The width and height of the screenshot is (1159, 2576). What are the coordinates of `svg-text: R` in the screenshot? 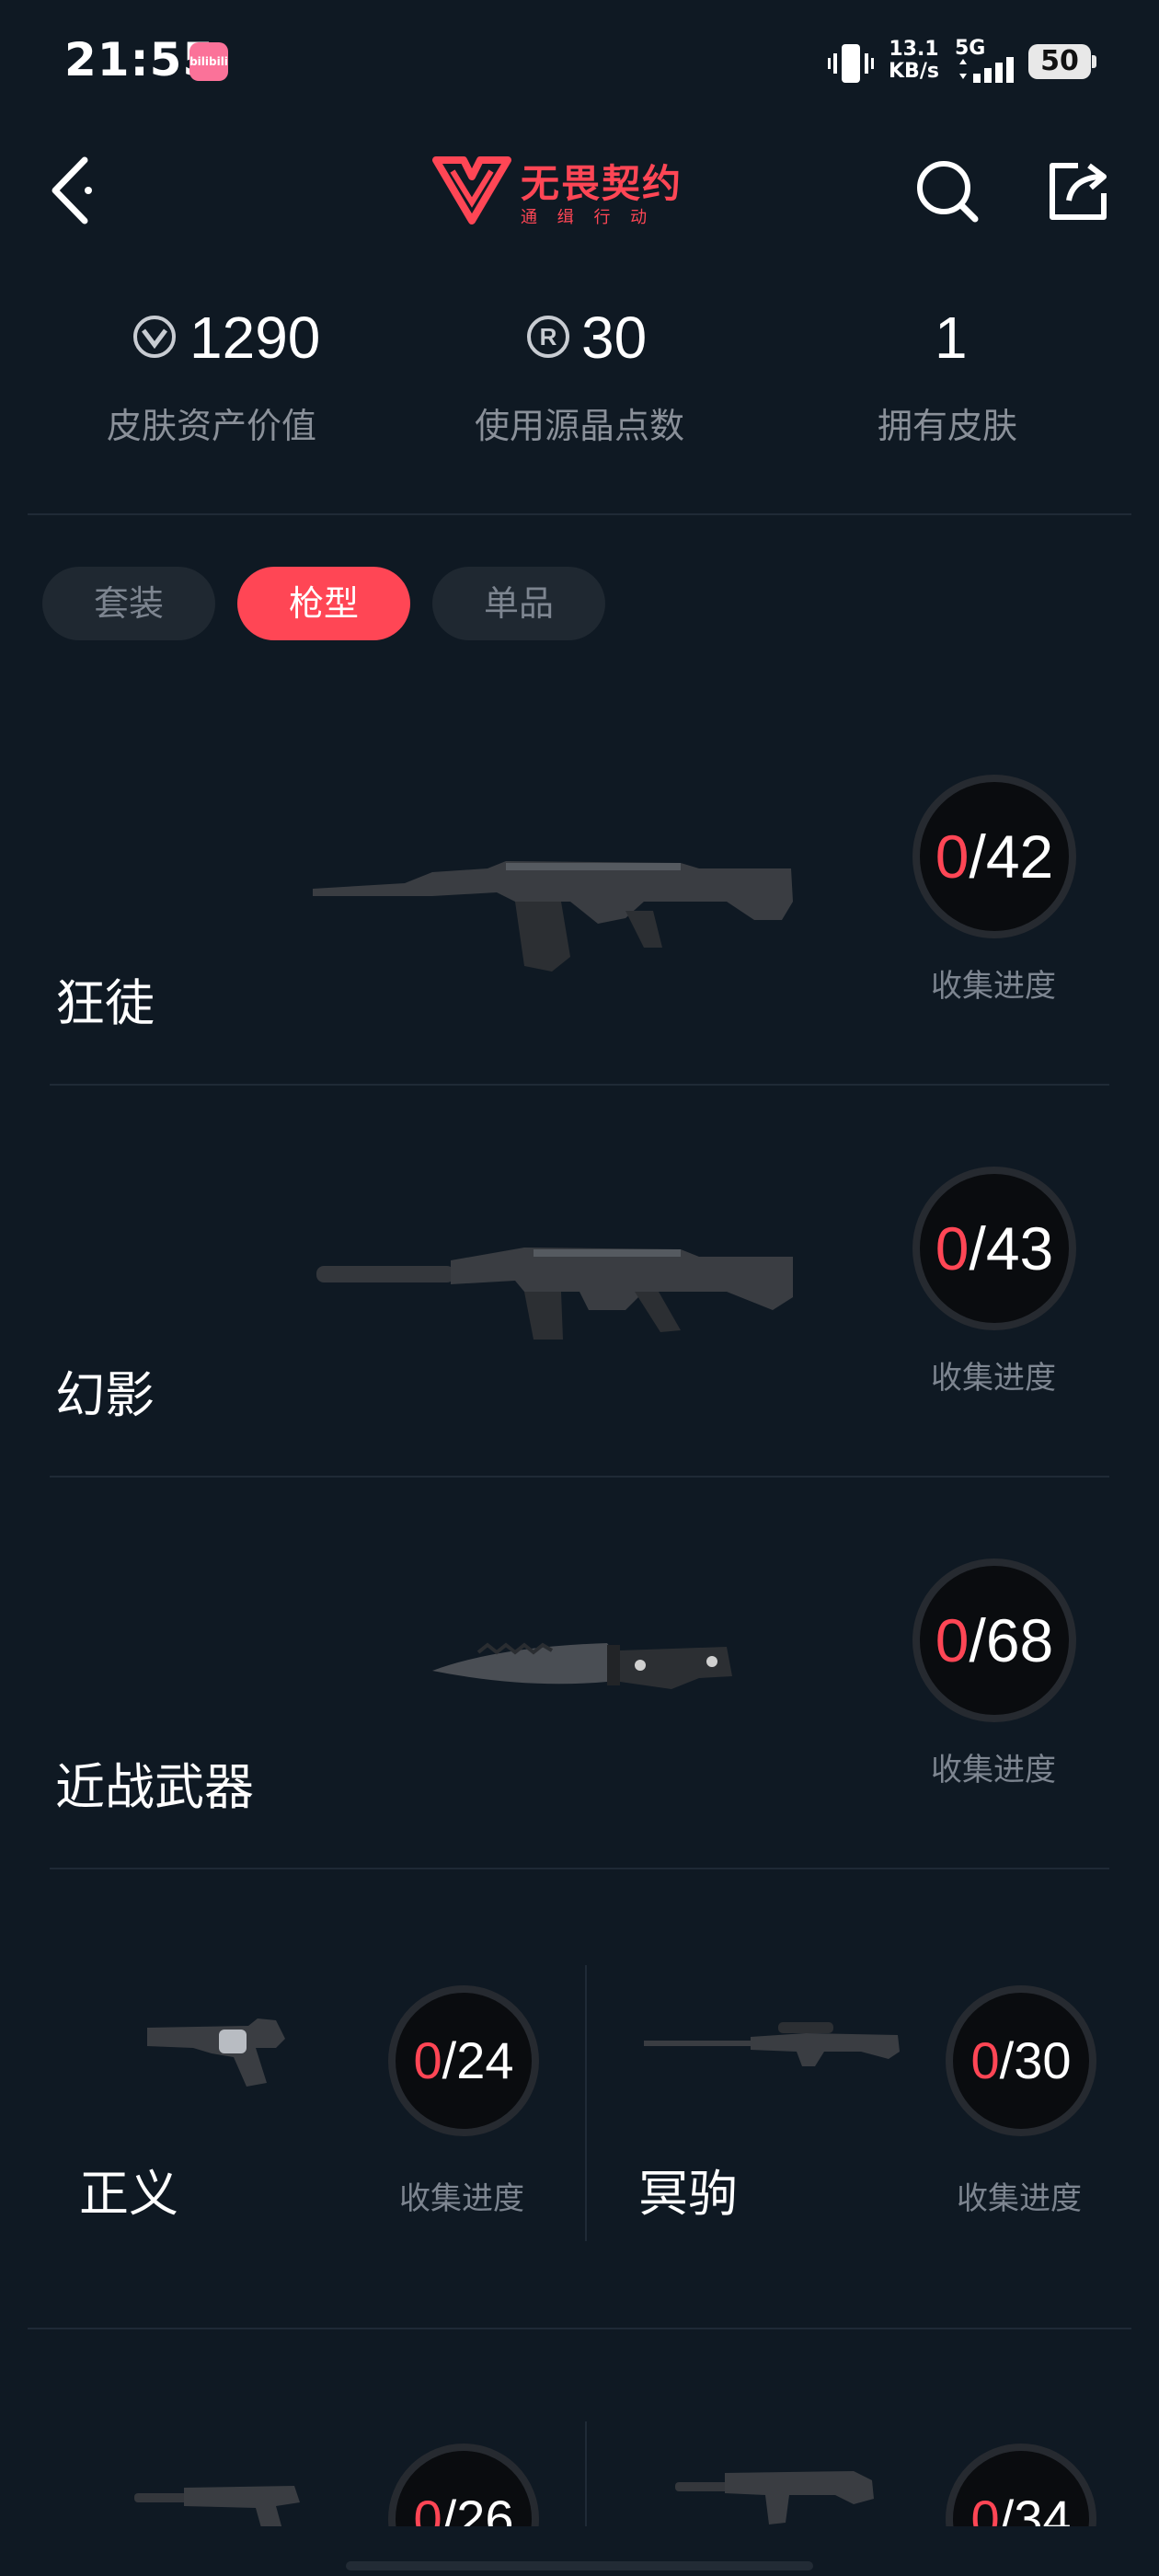 It's located at (548, 337).